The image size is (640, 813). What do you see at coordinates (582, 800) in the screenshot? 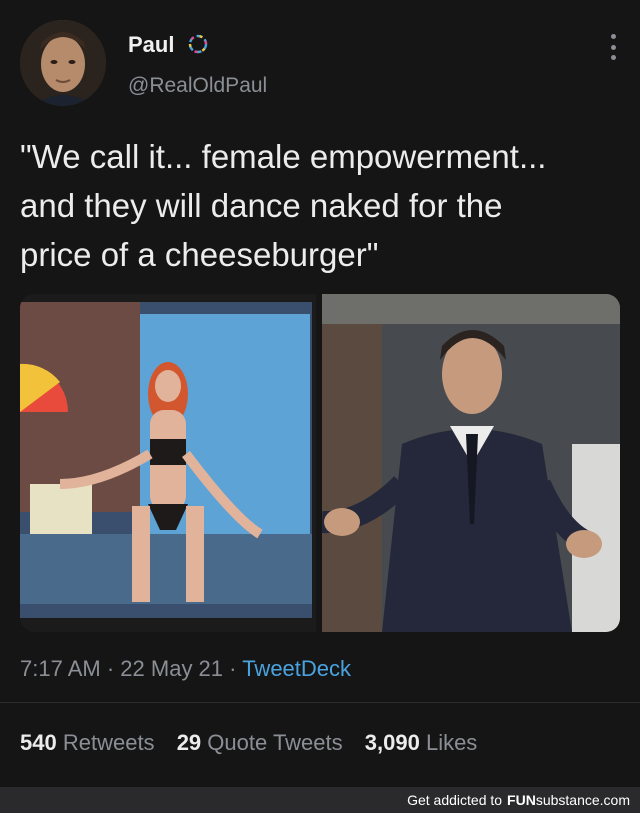
I see `footer-brand-rest: substance.com` at bounding box center [582, 800].